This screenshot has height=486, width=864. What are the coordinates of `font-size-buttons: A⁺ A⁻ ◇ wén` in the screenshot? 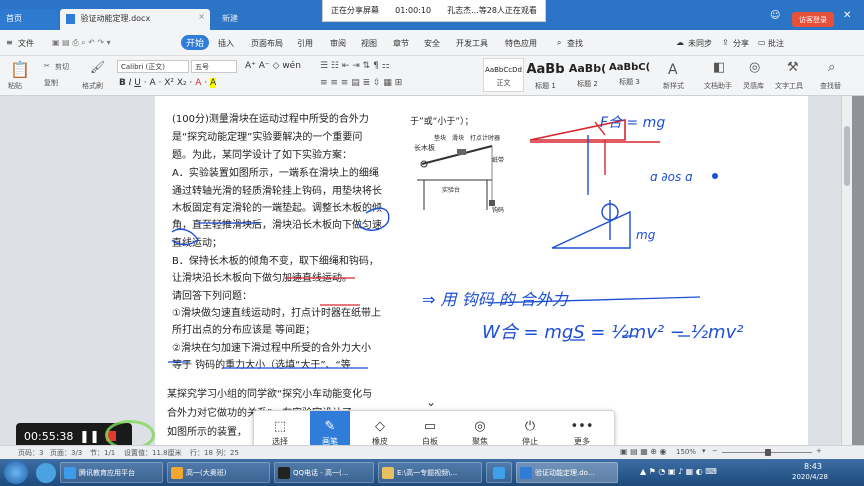 It's located at (273, 66).